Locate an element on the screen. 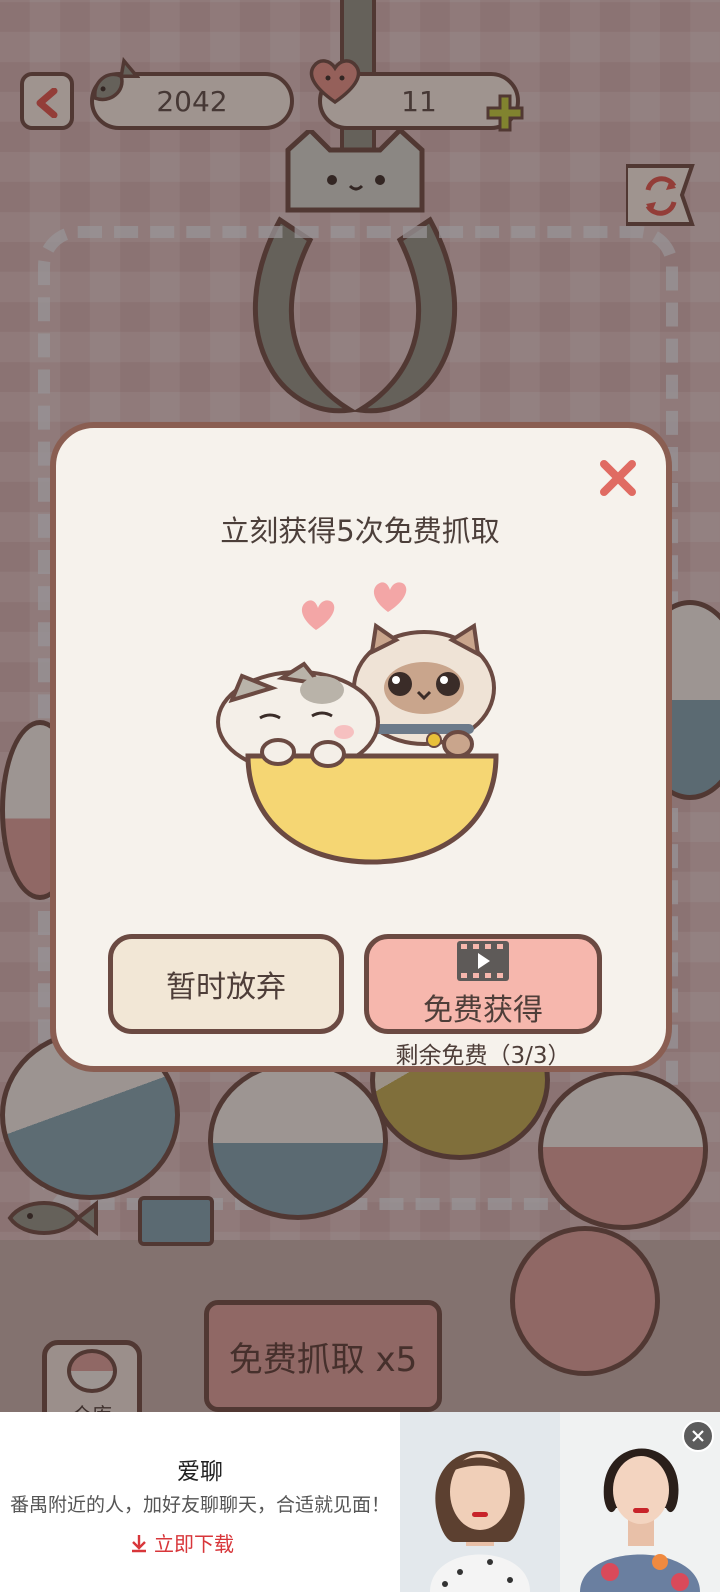 This screenshot has height=1592, width=720. get-free-label: 免费获得 is located at coordinates (483, 1010).